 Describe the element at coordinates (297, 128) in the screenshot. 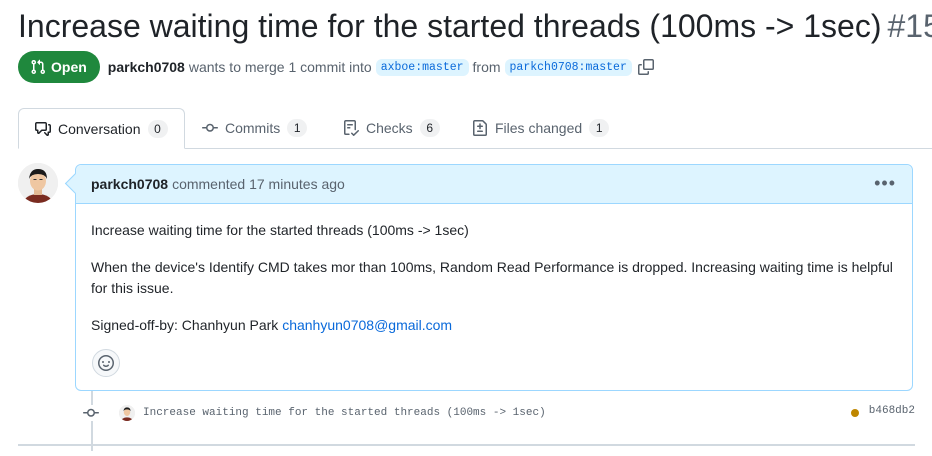

I see `tab-commits-count: 1` at that location.